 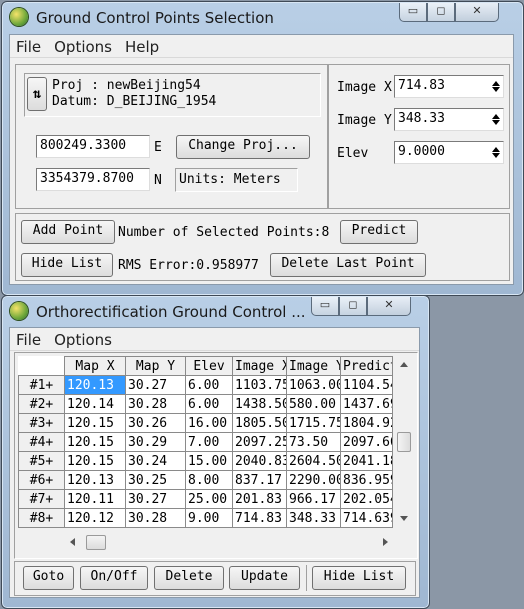 I want to click on table-cell: 580.00, so click(x=313, y=404).